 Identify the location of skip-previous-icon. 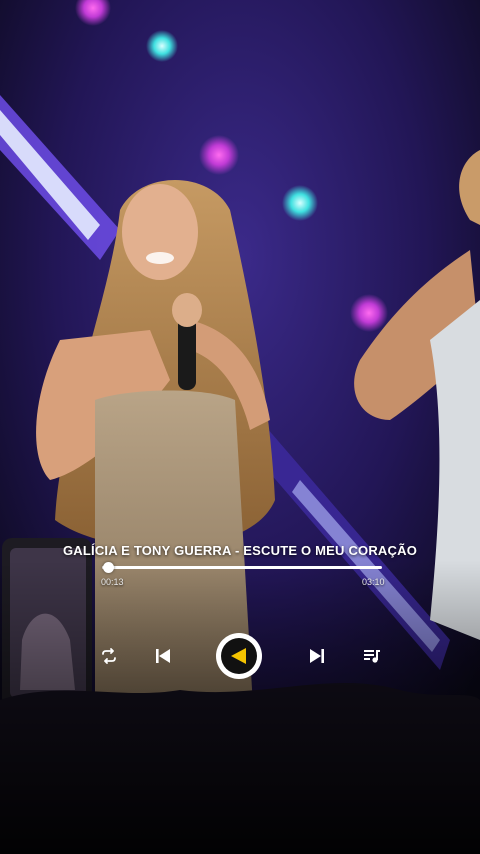
(163, 656).